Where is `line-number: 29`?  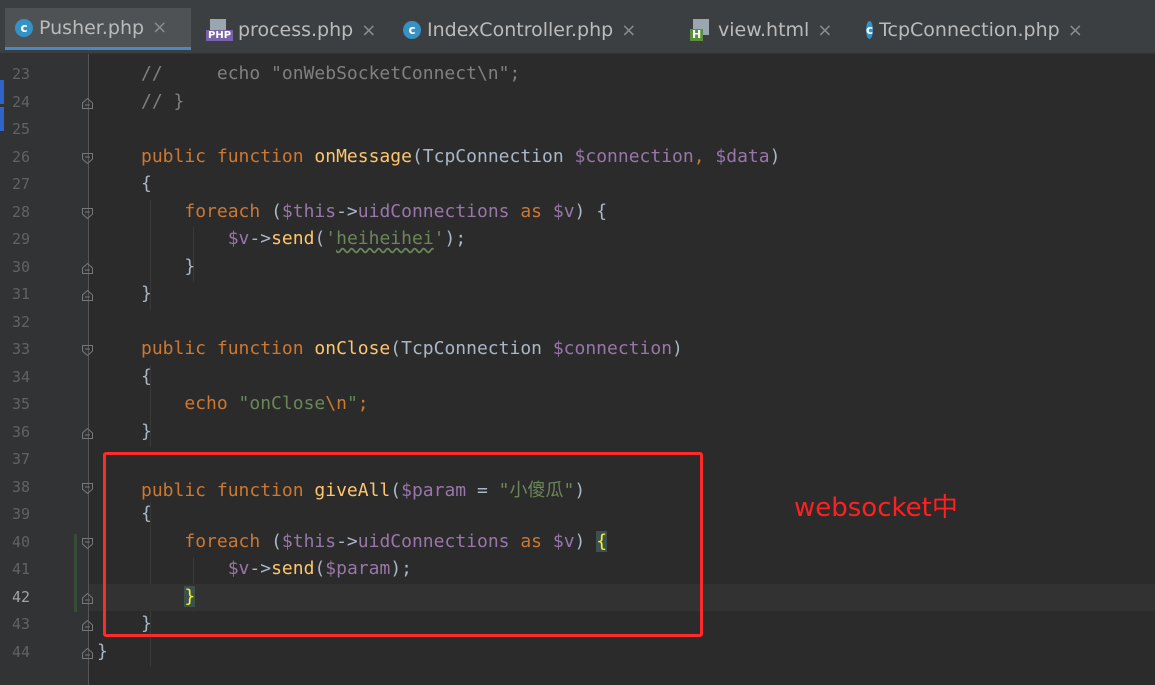
line-number: 29 is located at coordinates (21, 239).